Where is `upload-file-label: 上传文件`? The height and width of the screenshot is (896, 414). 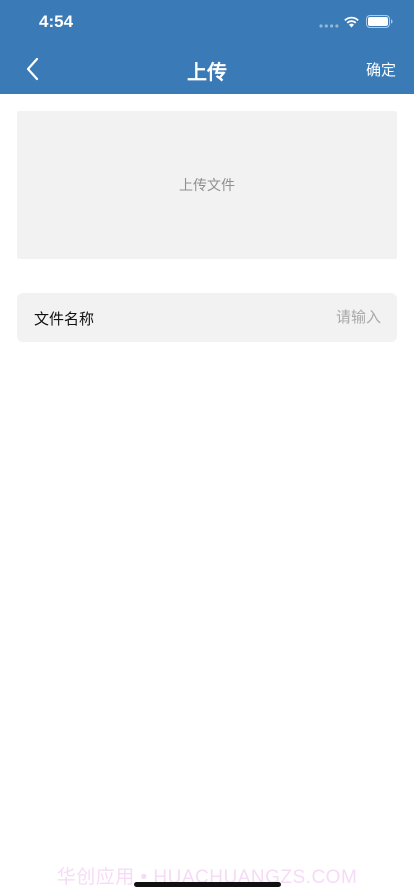 upload-file-label: 上传文件 is located at coordinates (207, 186).